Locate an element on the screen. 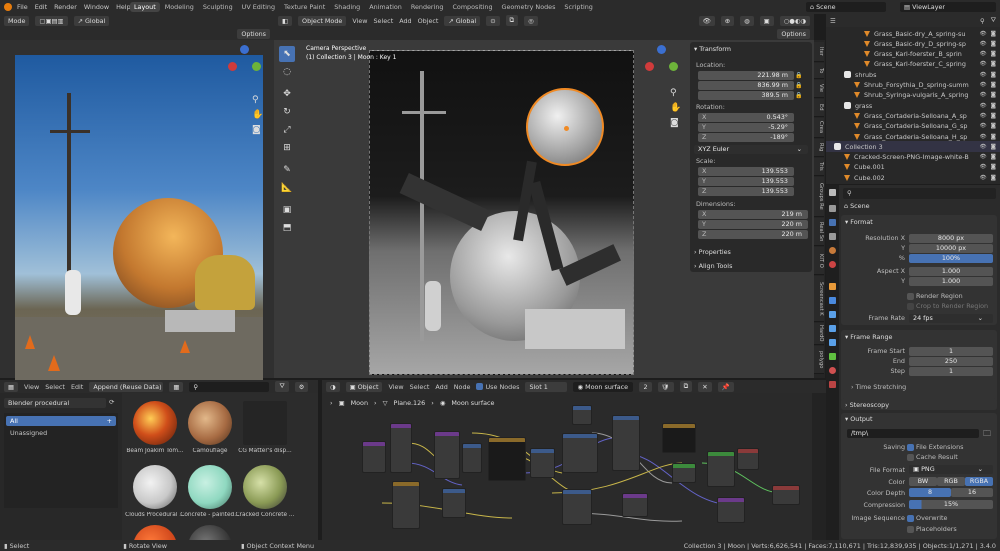 This screenshot has height=551, width=1000. snap-icon: ⧉ is located at coordinates (512, 20).